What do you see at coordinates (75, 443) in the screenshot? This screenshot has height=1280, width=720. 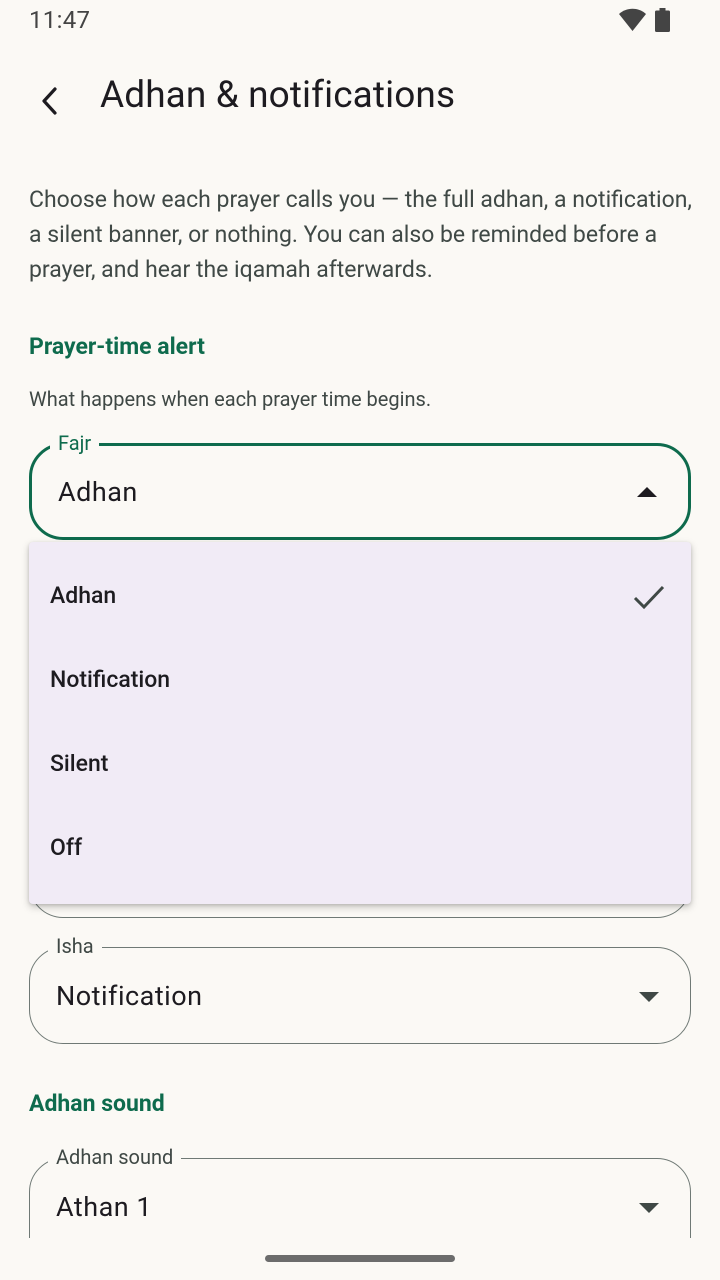 I see `fajr-dropdown-label: Fajr` at bounding box center [75, 443].